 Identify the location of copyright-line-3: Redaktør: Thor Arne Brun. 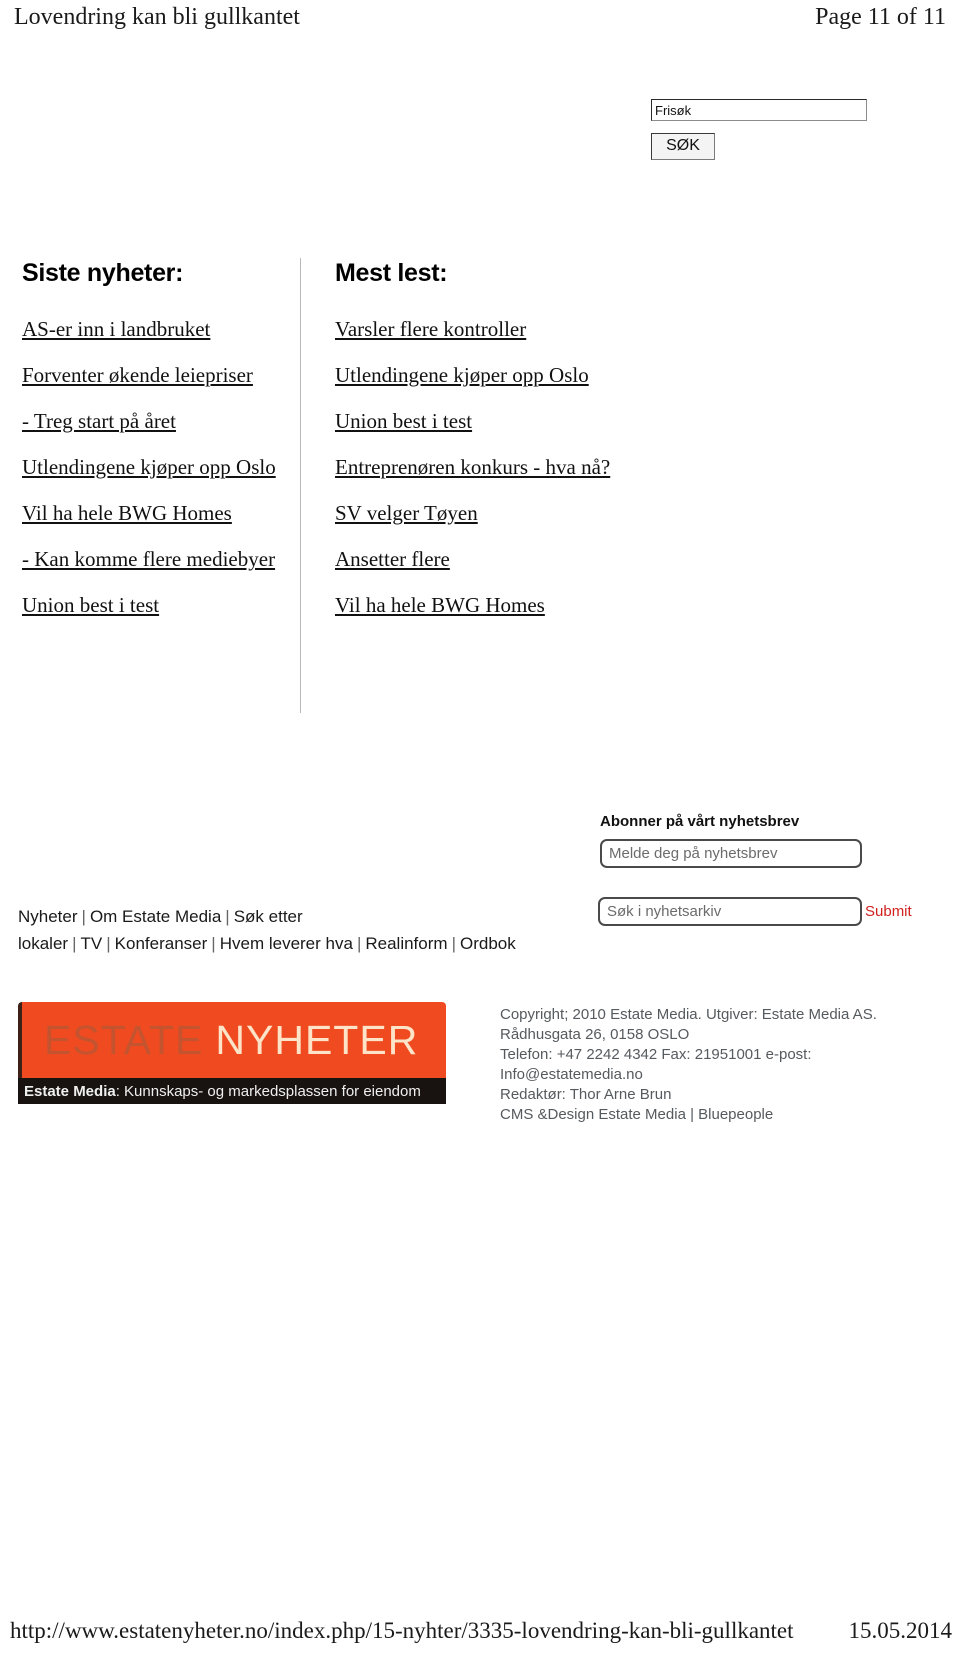
(586, 1094).